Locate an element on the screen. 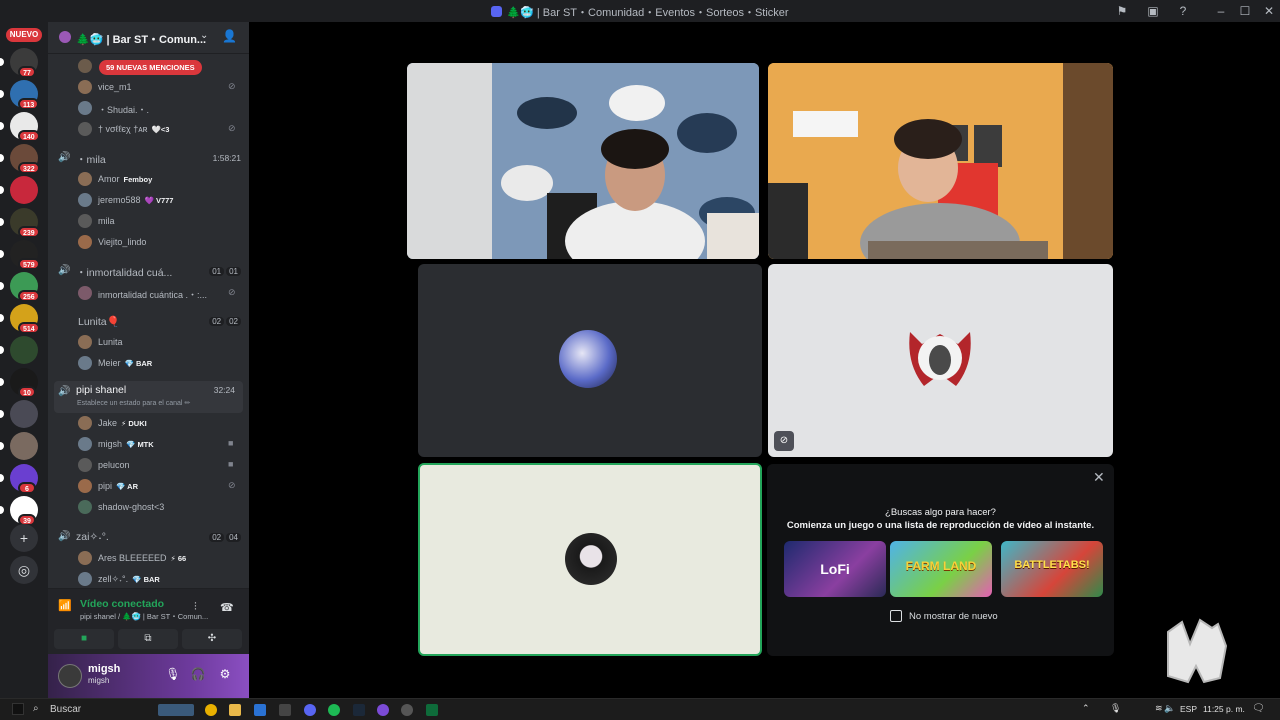  new-label: NUEVO is located at coordinates (24, 35).